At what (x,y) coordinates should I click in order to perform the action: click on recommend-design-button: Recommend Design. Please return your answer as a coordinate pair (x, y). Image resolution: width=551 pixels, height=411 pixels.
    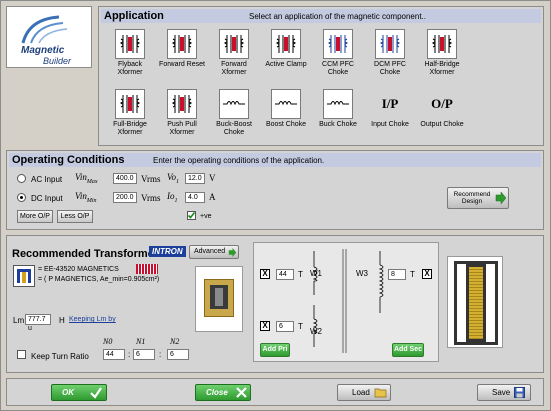
    Looking at the image, I should click on (478, 198).